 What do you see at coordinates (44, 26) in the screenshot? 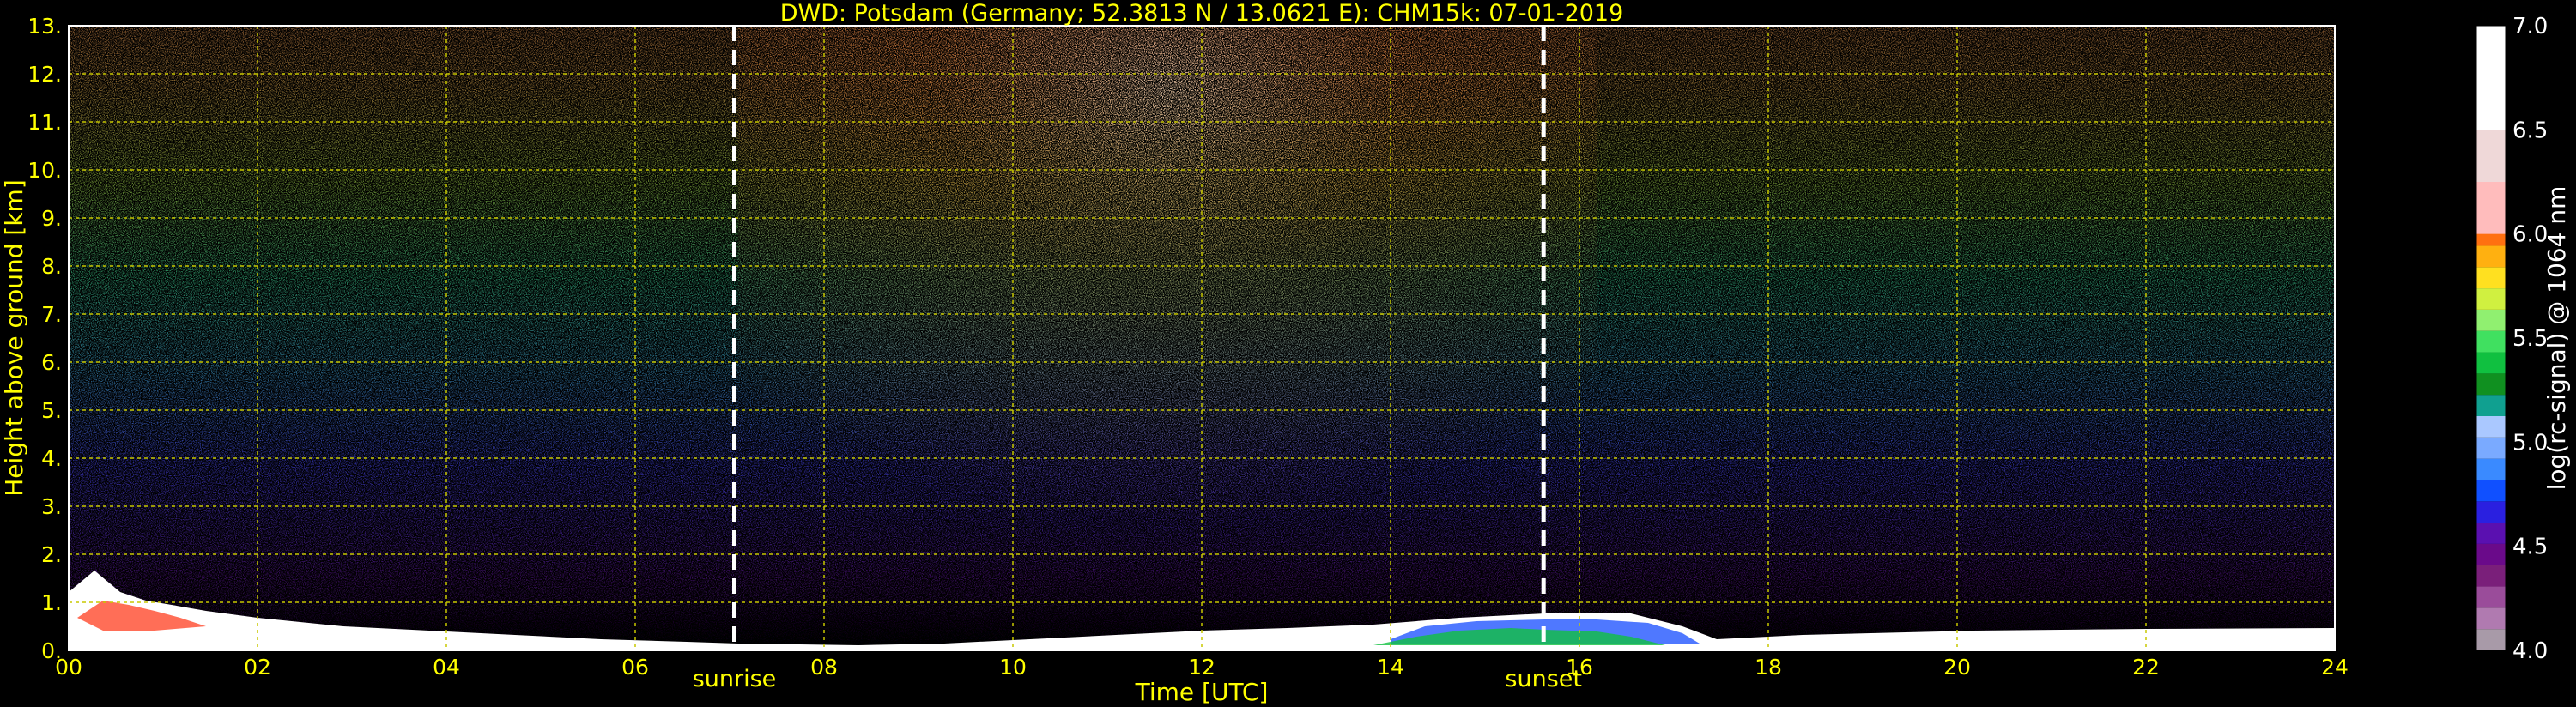
I see `y-tick-label: 13.` at bounding box center [44, 26].